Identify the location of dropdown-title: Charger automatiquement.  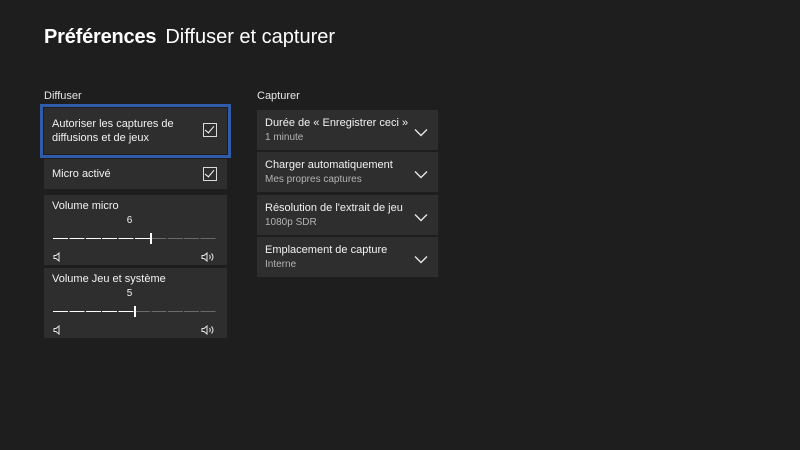
(329, 165).